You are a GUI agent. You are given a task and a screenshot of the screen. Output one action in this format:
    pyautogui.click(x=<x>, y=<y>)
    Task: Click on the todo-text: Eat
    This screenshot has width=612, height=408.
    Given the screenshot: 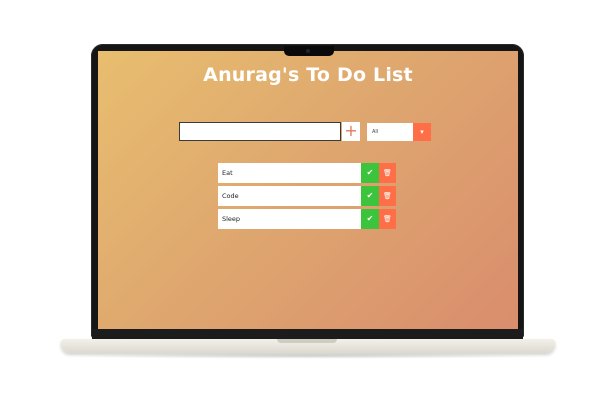 What is the action you would take?
    pyautogui.click(x=227, y=173)
    